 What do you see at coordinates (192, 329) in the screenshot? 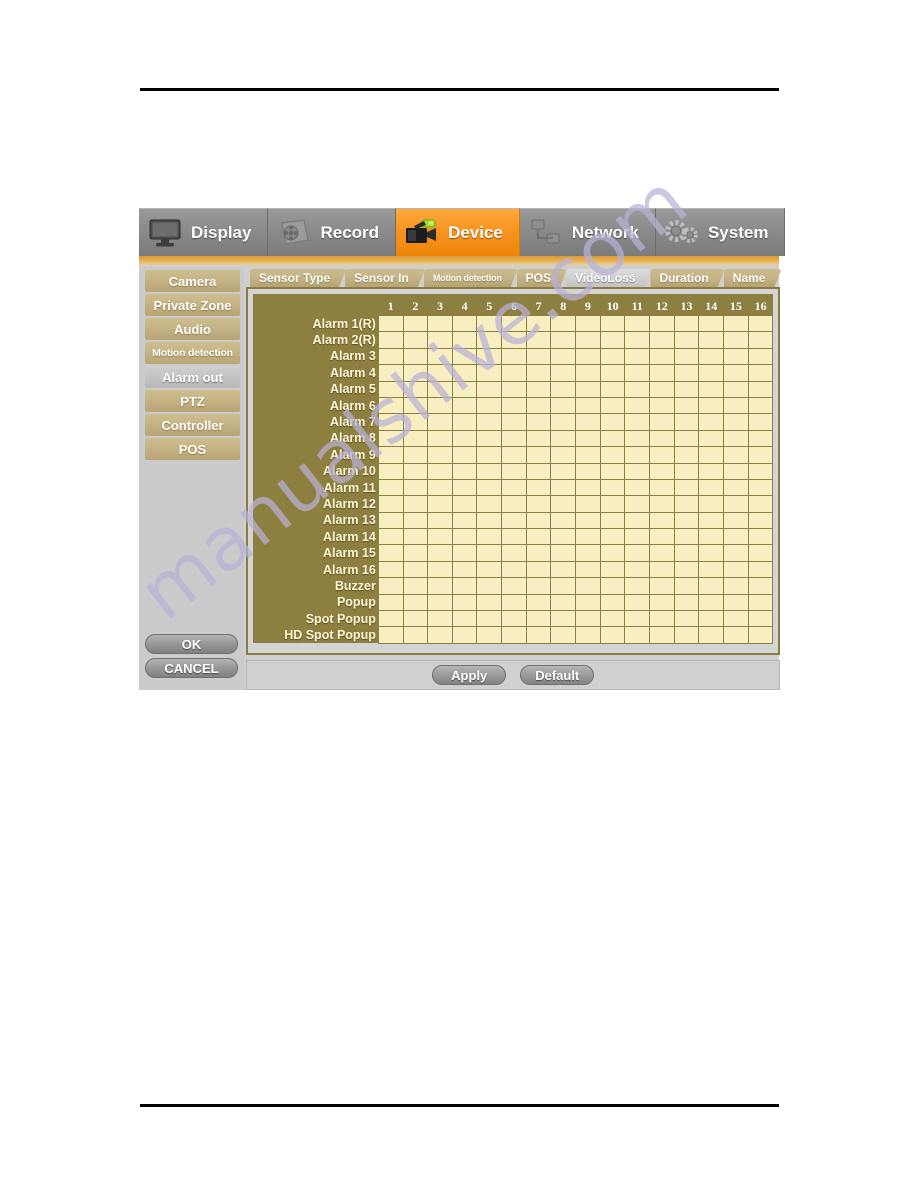
I see `sidebar-item-audio: Audio` at bounding box center [192, 329].